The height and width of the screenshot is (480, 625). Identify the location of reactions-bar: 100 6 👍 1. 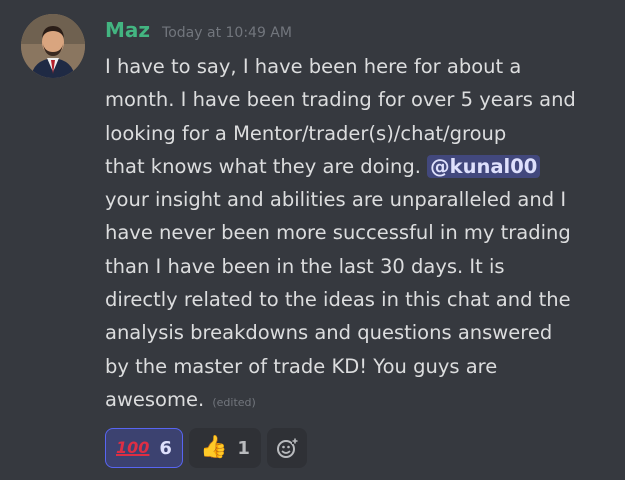
(206, 448).